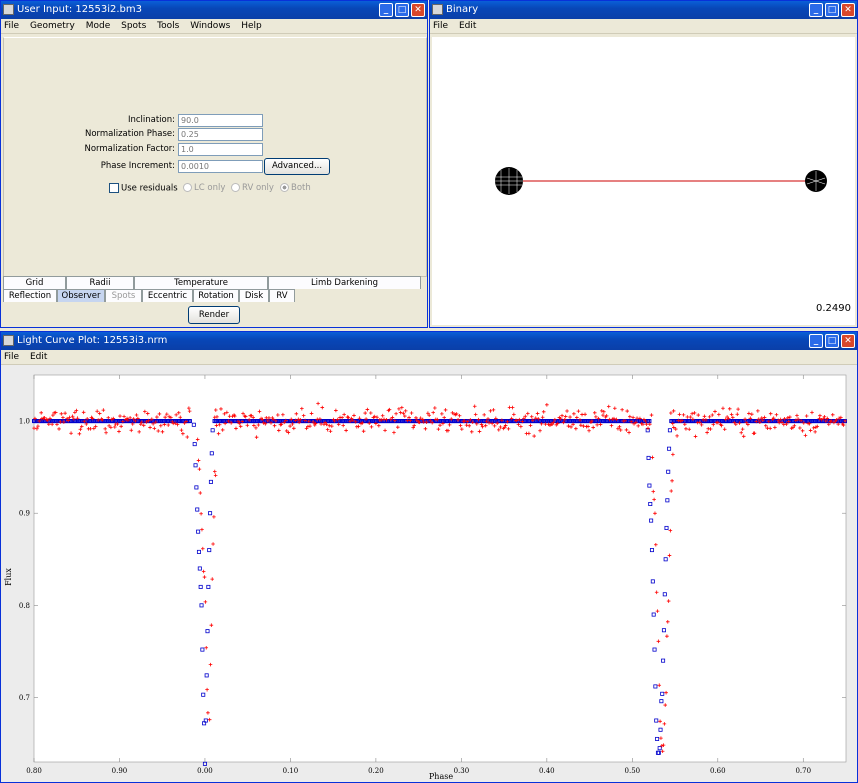 The height and width of the screenshot is (783, 858). What do you see at coordinates (24, 698) in the screenshot?
I see `y-tick-label: 0.7` at bounding box center [24, 698].